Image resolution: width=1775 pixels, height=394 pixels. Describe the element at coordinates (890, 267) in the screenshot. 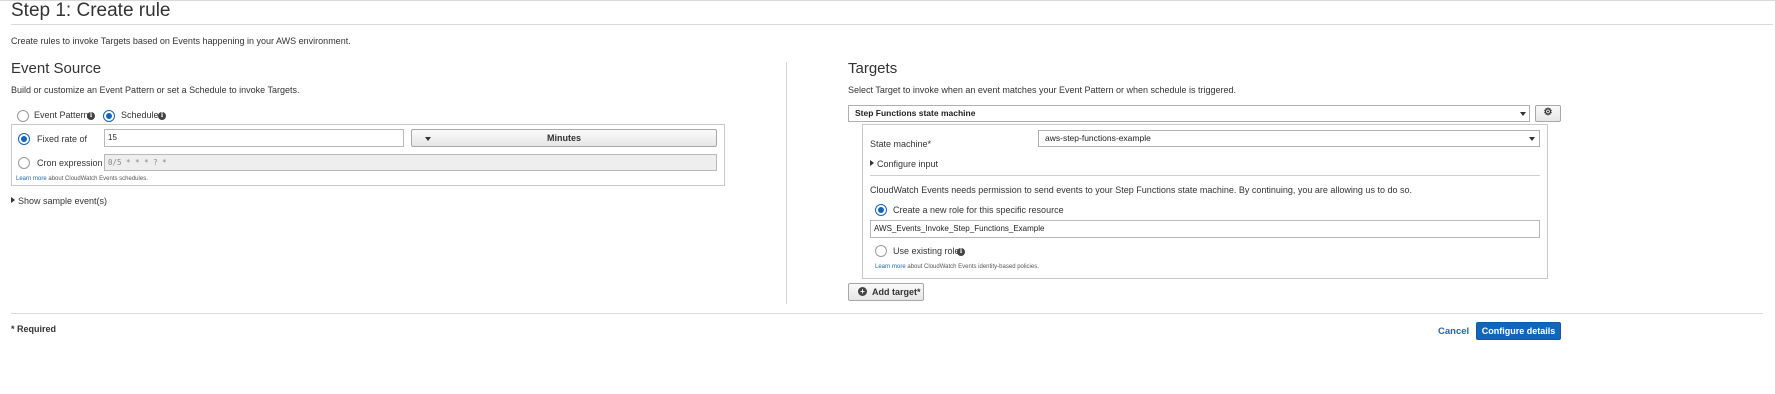

I see `policies-learn-more-link: Learn more` at that location.